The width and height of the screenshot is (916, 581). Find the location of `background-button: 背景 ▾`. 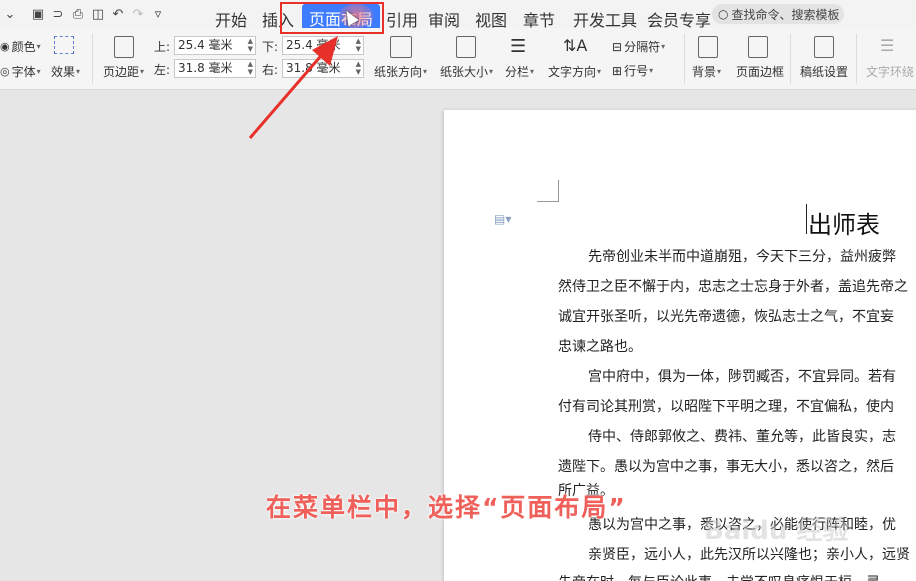

background-button: 背景 ▾ is located at coordinates (706, 71).